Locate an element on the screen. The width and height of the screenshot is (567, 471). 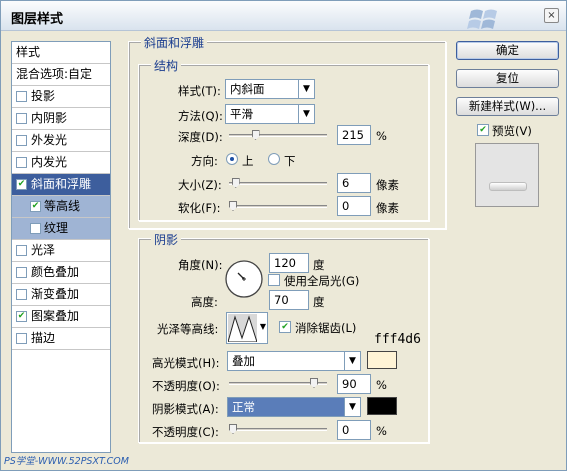
direction-up-radio is located at coordinates (232, 159).